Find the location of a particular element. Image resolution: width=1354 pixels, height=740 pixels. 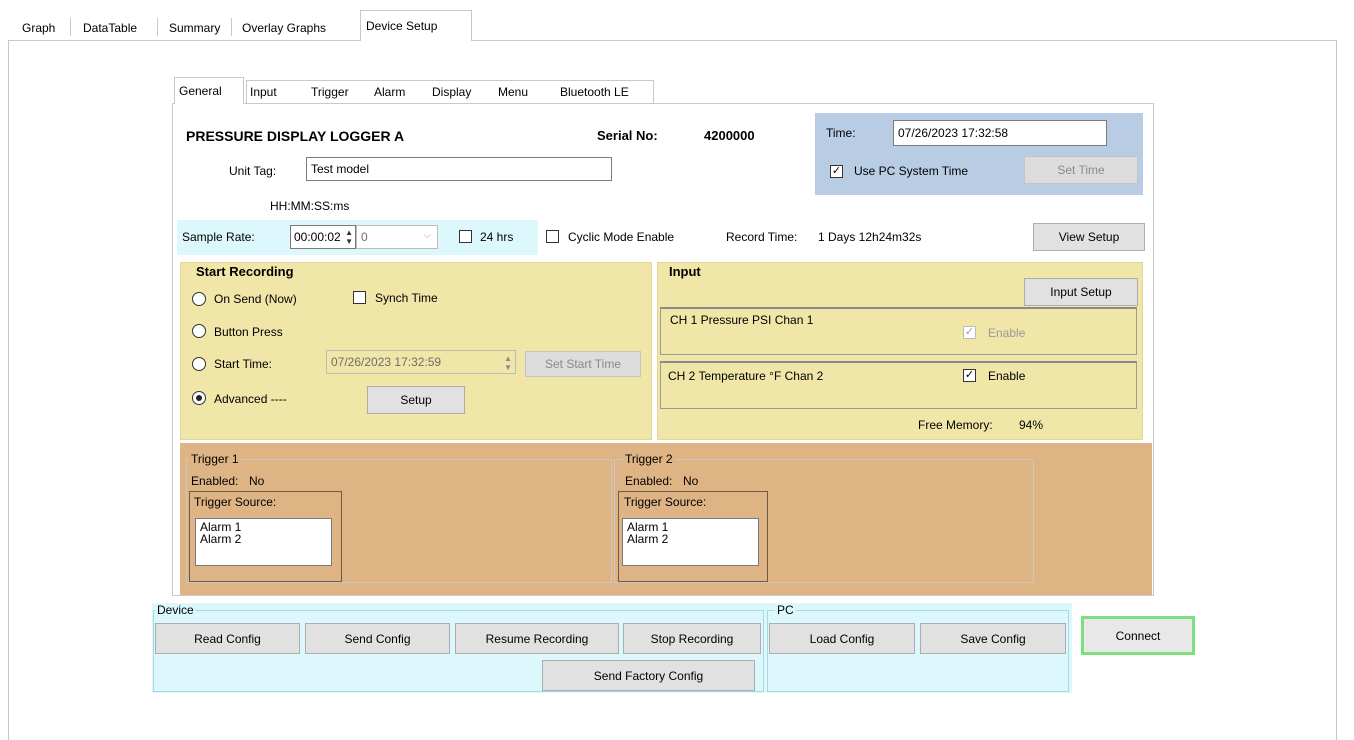

on-send-label: On Send (Now) is located at coordinates (255, 299).